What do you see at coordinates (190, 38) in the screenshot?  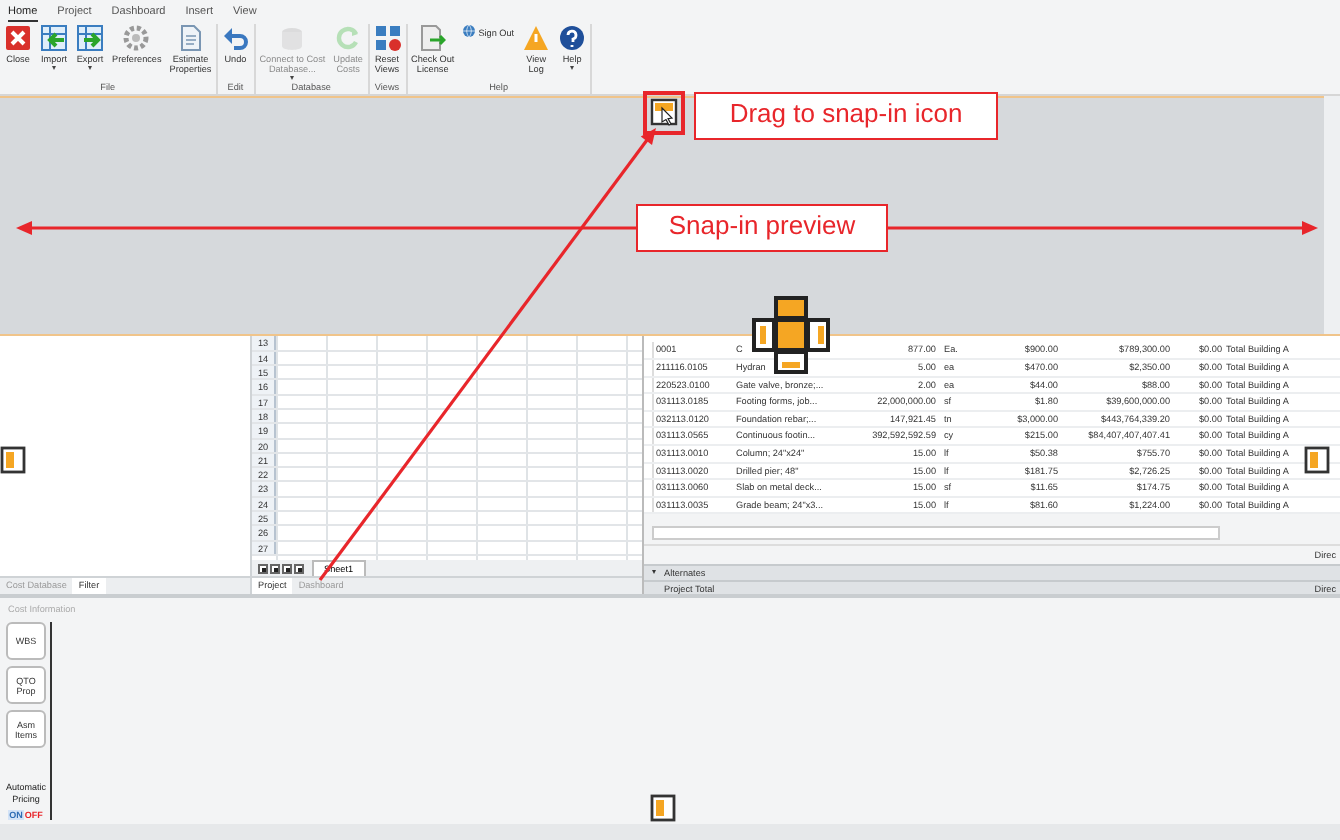 I see `document-icon` at bounding box center [190, 38].